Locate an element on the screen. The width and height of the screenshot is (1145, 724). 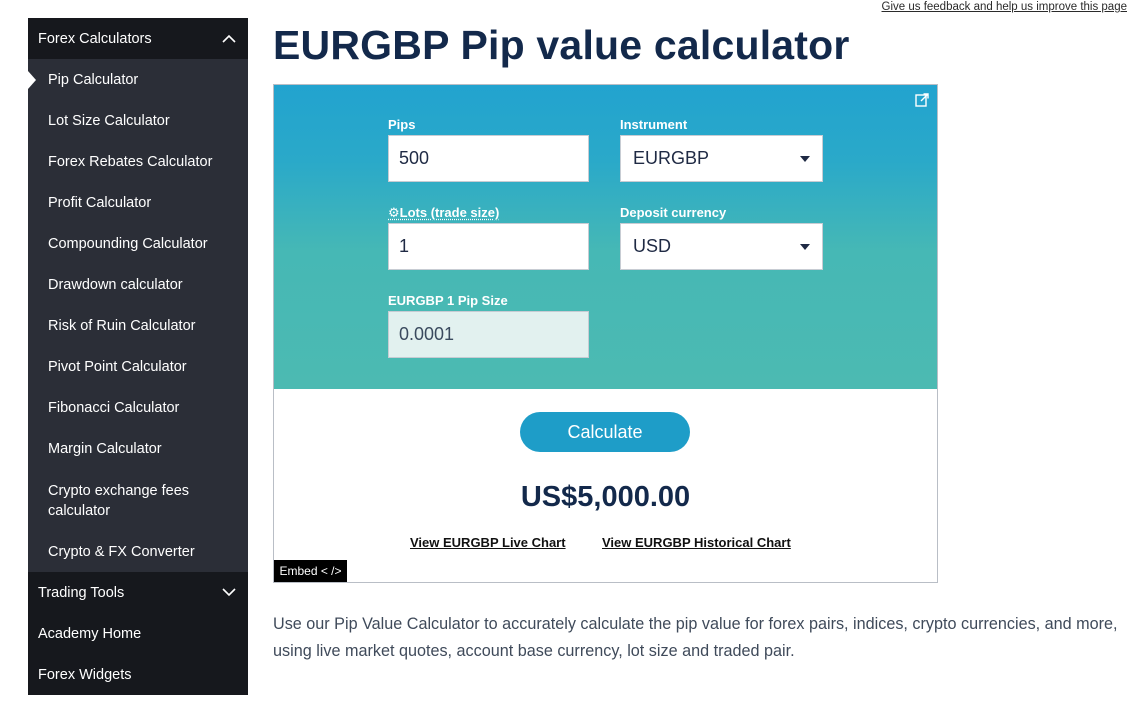
sidebar-item-label: Margin Calculator is located at coordinates (105, 448).